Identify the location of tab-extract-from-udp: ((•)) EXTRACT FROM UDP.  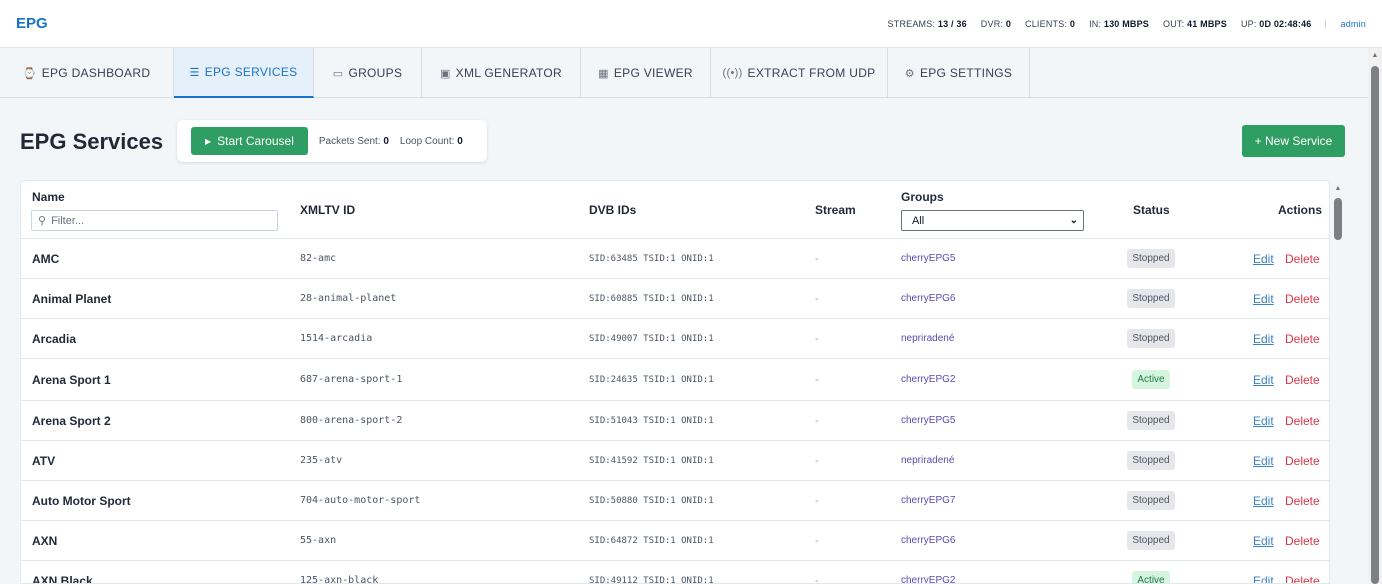
(799, 73).